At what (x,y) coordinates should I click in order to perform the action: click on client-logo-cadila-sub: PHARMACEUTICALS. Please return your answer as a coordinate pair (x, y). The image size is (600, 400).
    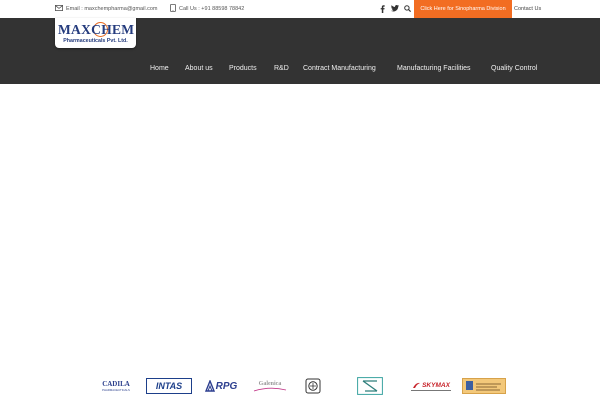
    Looking at the image, I should click on (116, 390).